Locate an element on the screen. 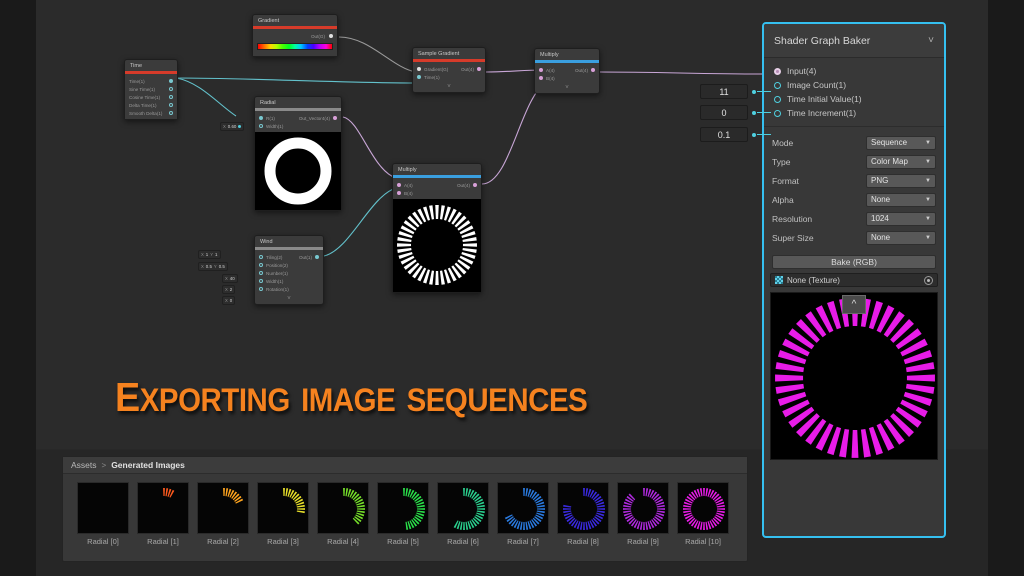 Image resolution: width=1024 pixels, height=576 pixels. asset-item: Radial [6] is located at coordinates (463, 514).